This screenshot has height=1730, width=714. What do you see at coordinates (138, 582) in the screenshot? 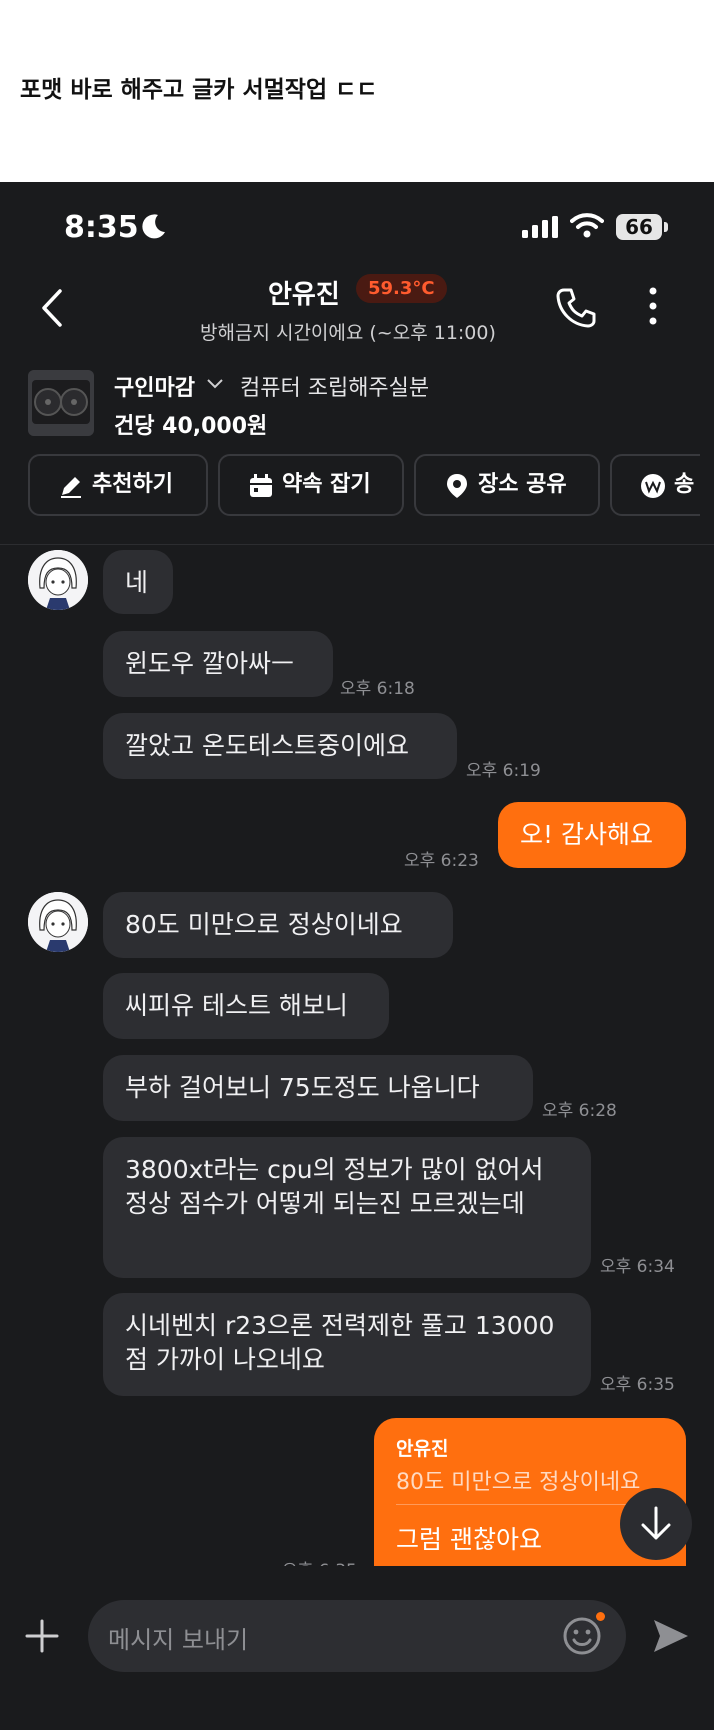
I see `message-bubble: 네` at bounding box center [138, 582].